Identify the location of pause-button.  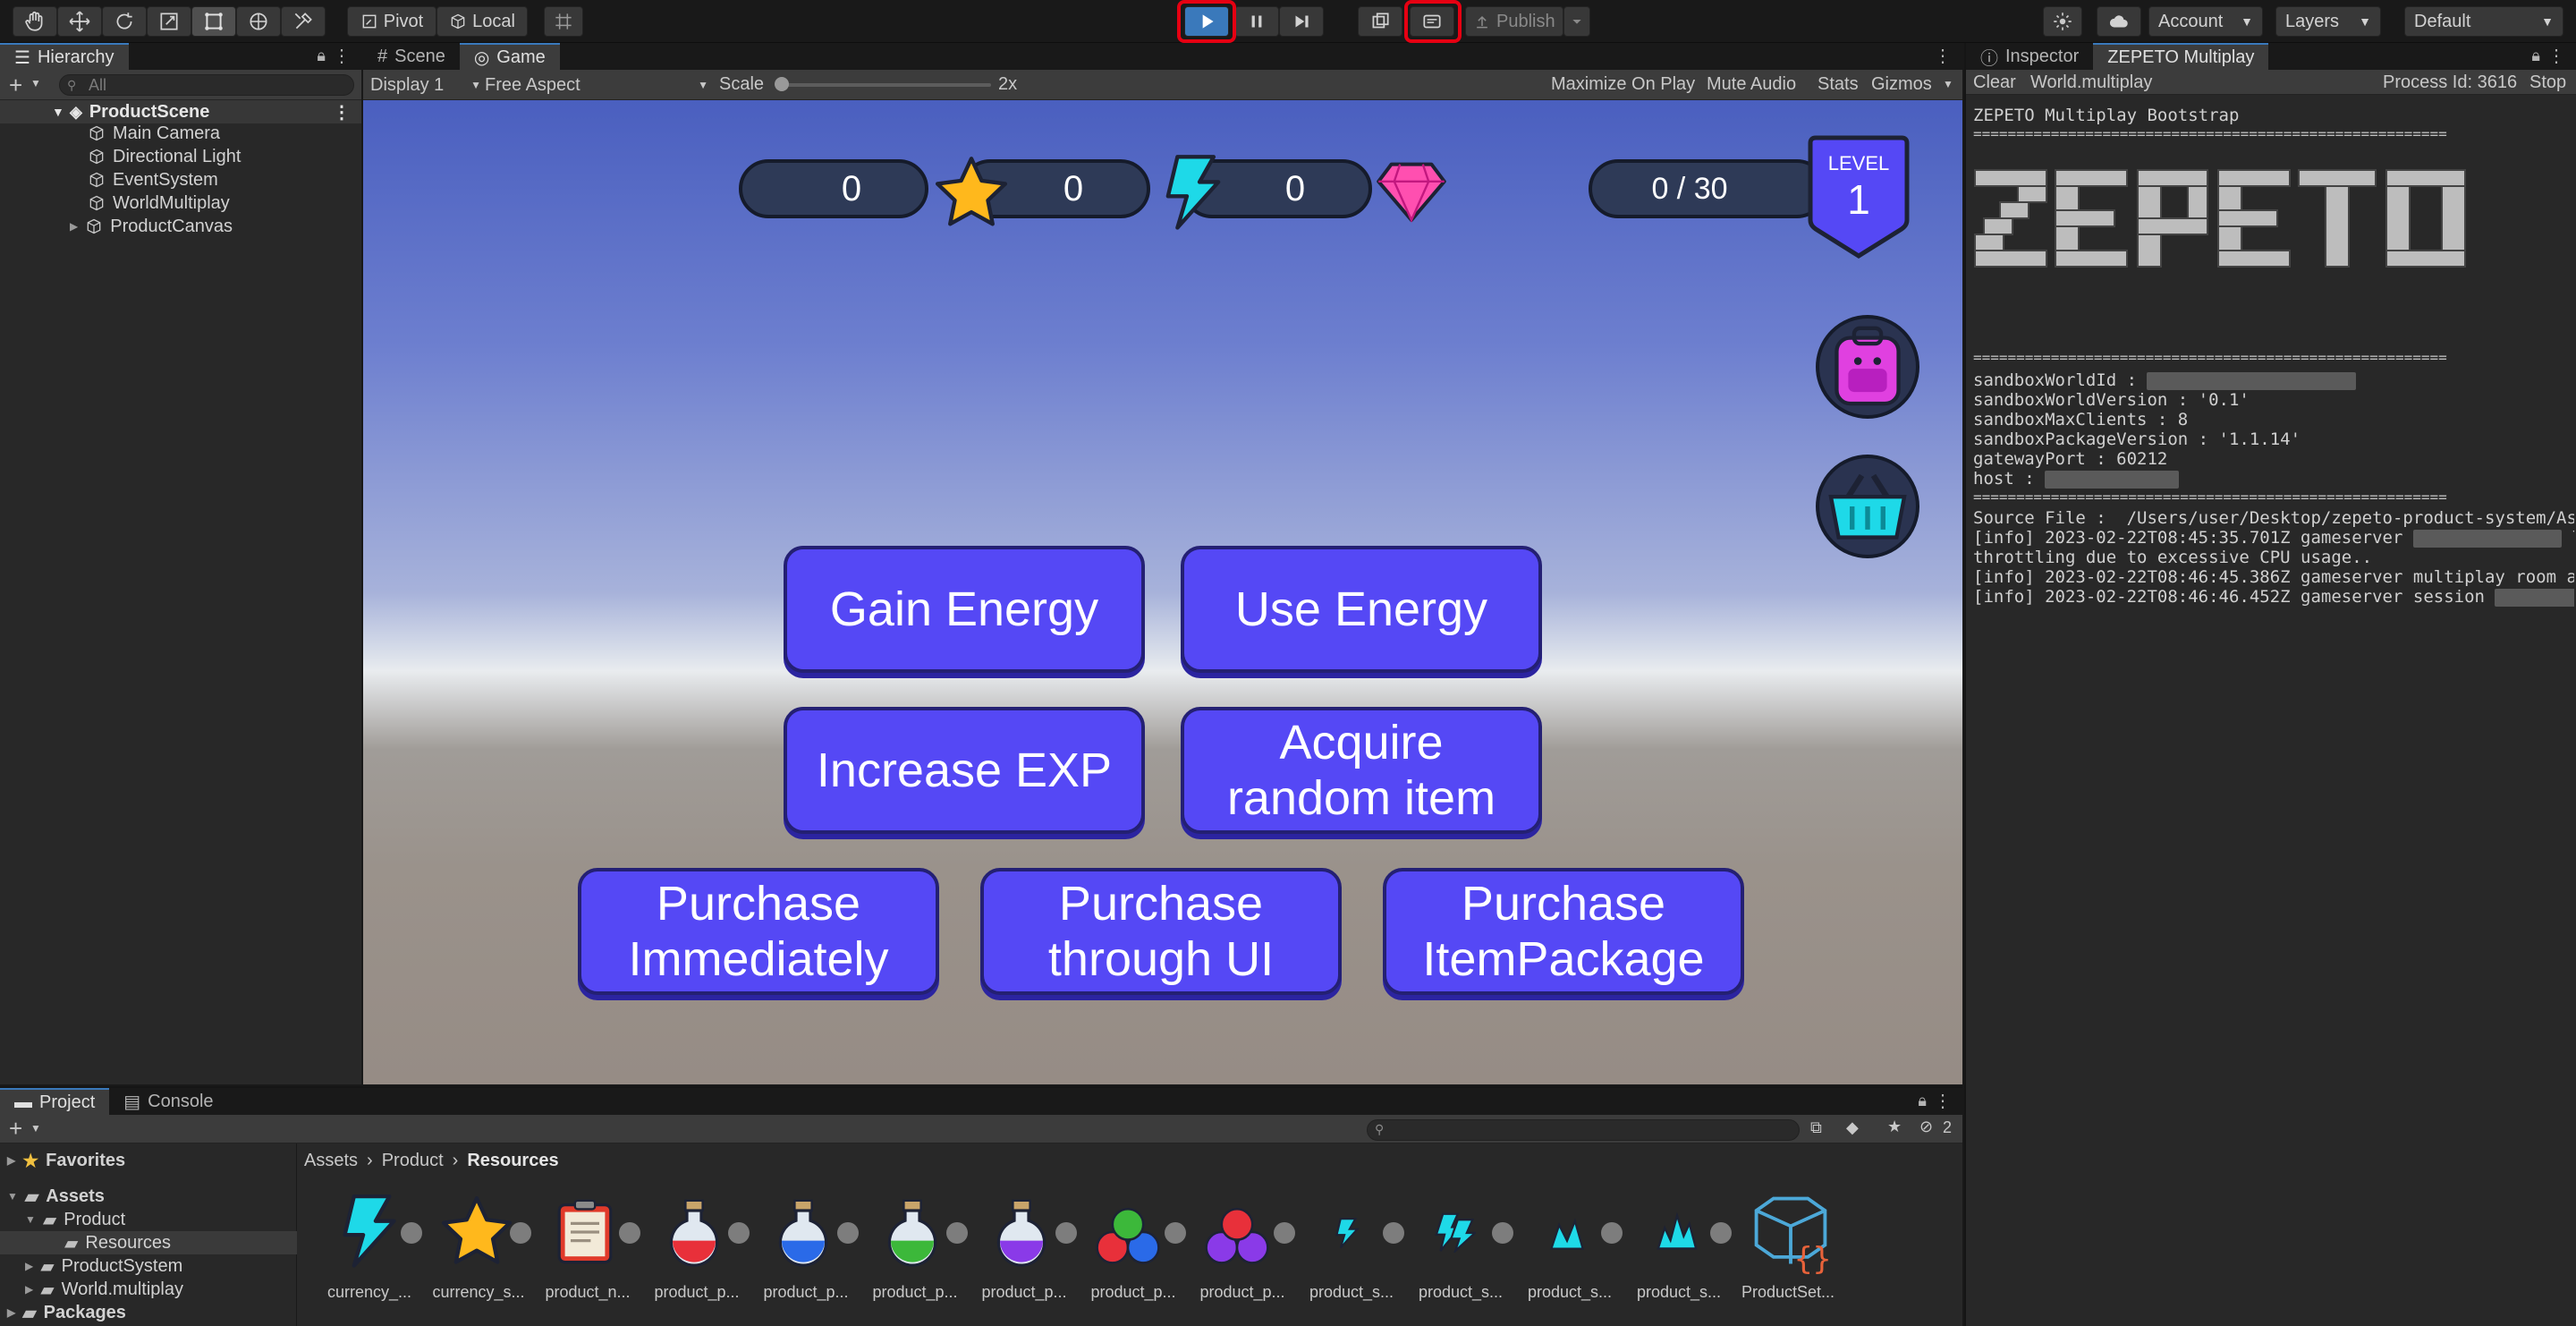
(1256, 21).